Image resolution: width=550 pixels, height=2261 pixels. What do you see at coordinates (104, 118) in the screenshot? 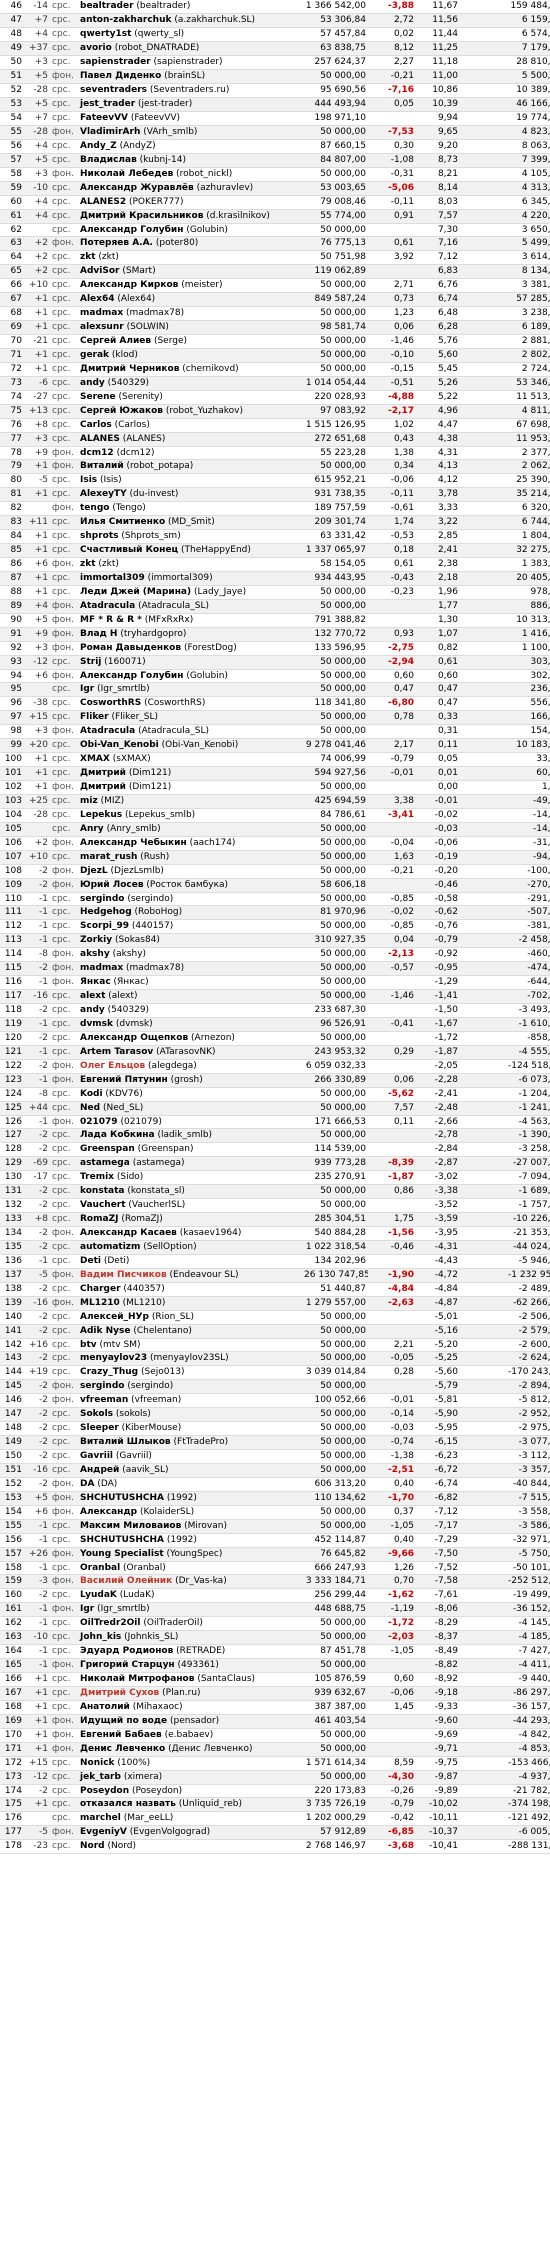
I see `participant-nick-link: FateevVV` at bounding box center [104, 118].